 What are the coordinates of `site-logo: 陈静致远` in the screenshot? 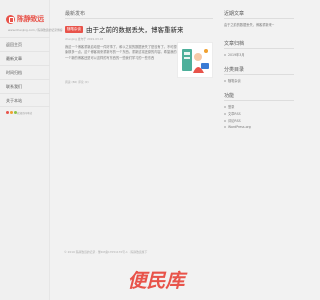 It's located at (26, 19).